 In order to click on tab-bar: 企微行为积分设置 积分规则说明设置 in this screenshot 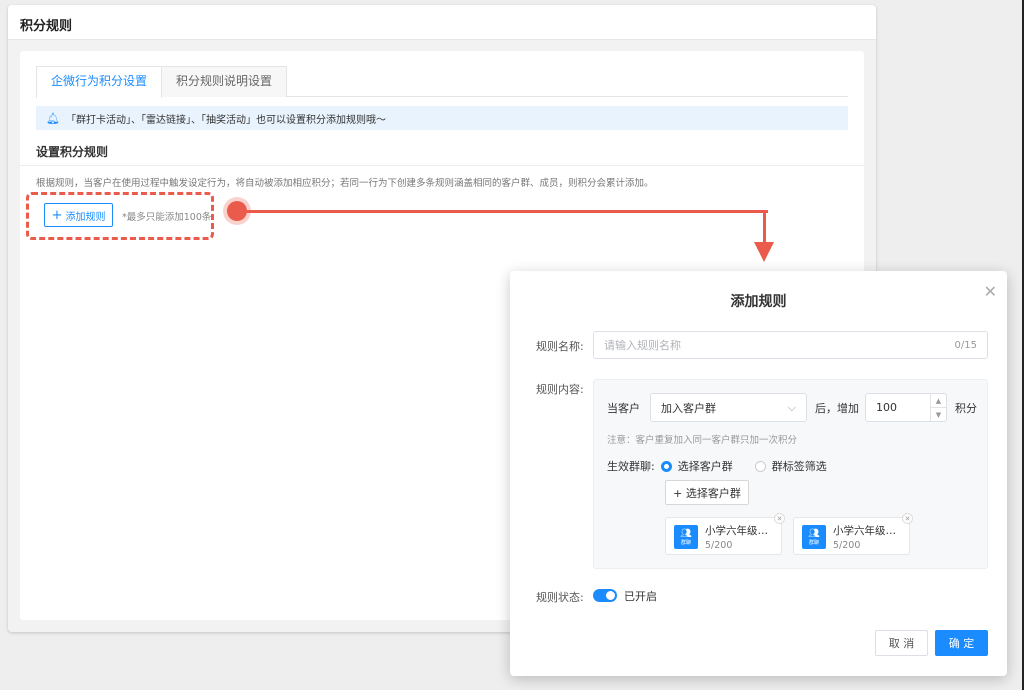, I will do `click(442, 82)`.